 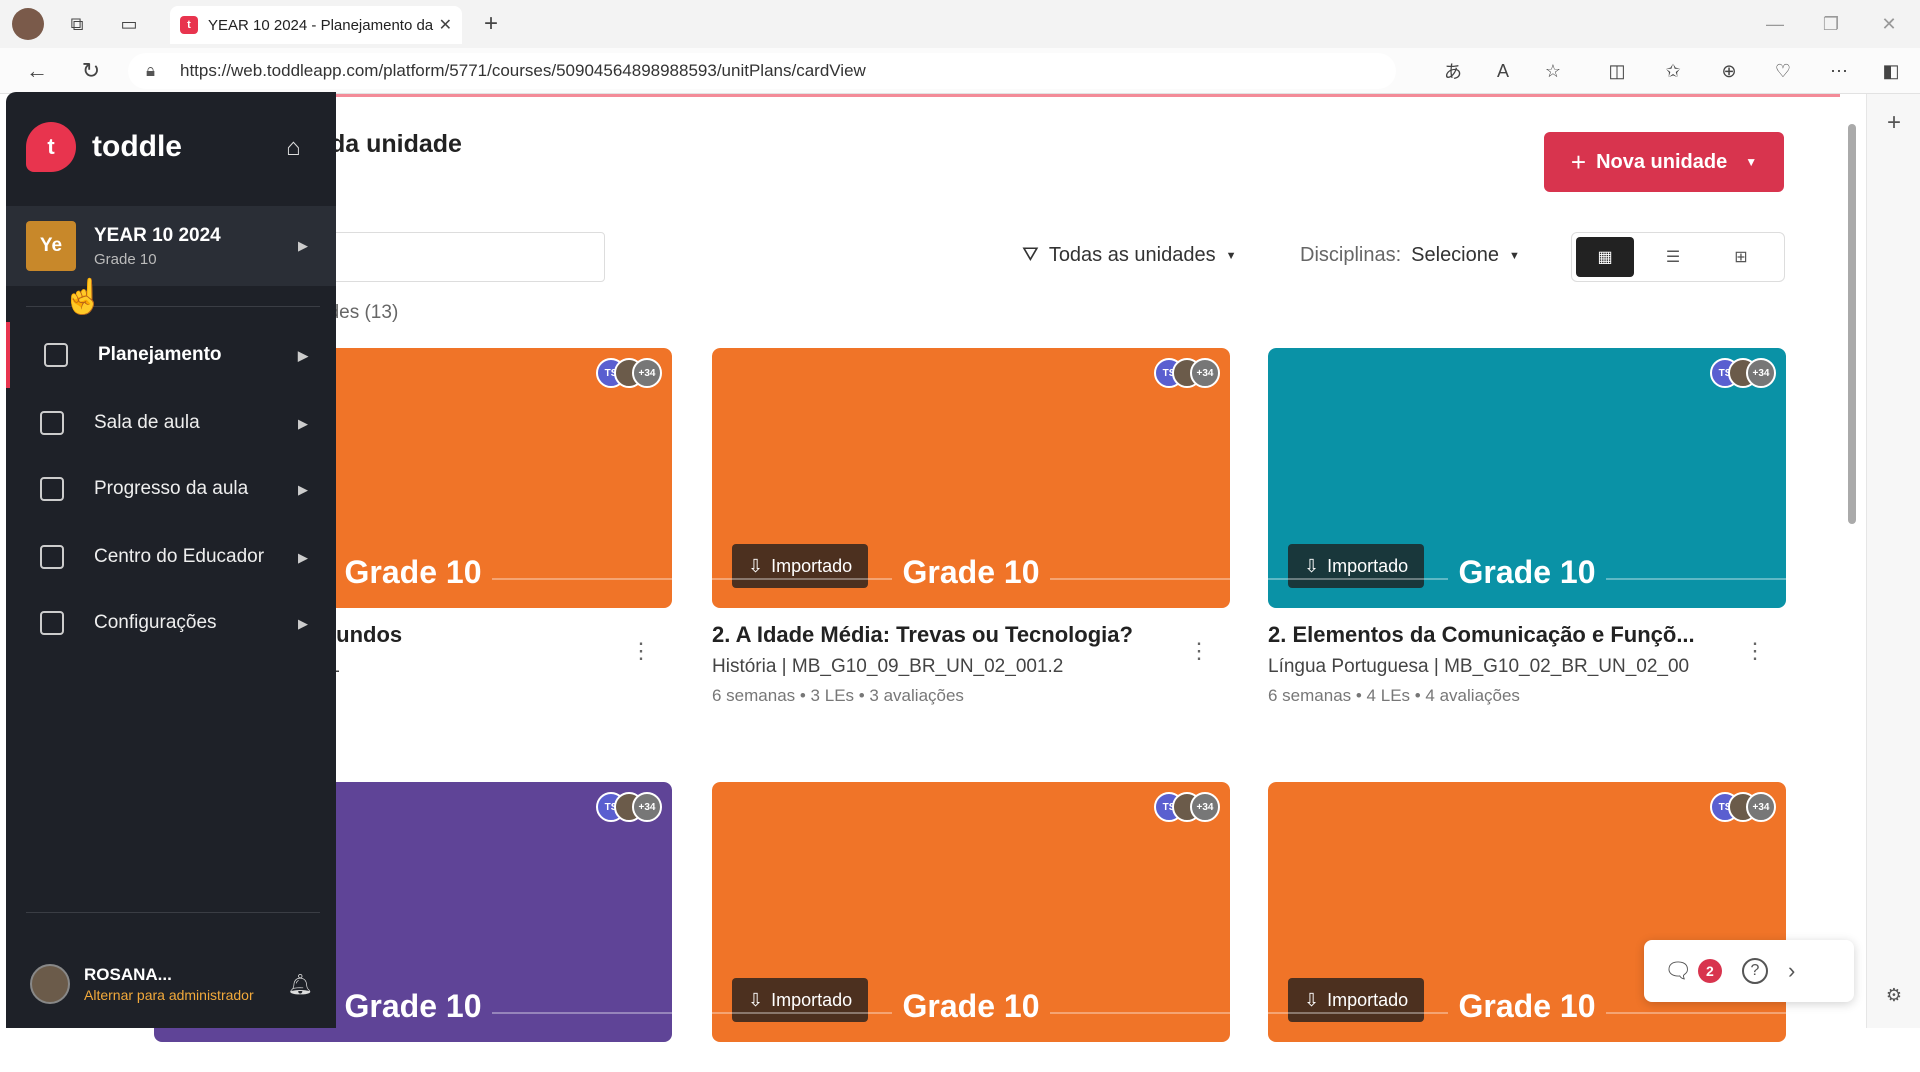 What do you see at coordinates (1851, 561) in the screenshot?
I see `scrollbar` at bounding box center [1851, 561].